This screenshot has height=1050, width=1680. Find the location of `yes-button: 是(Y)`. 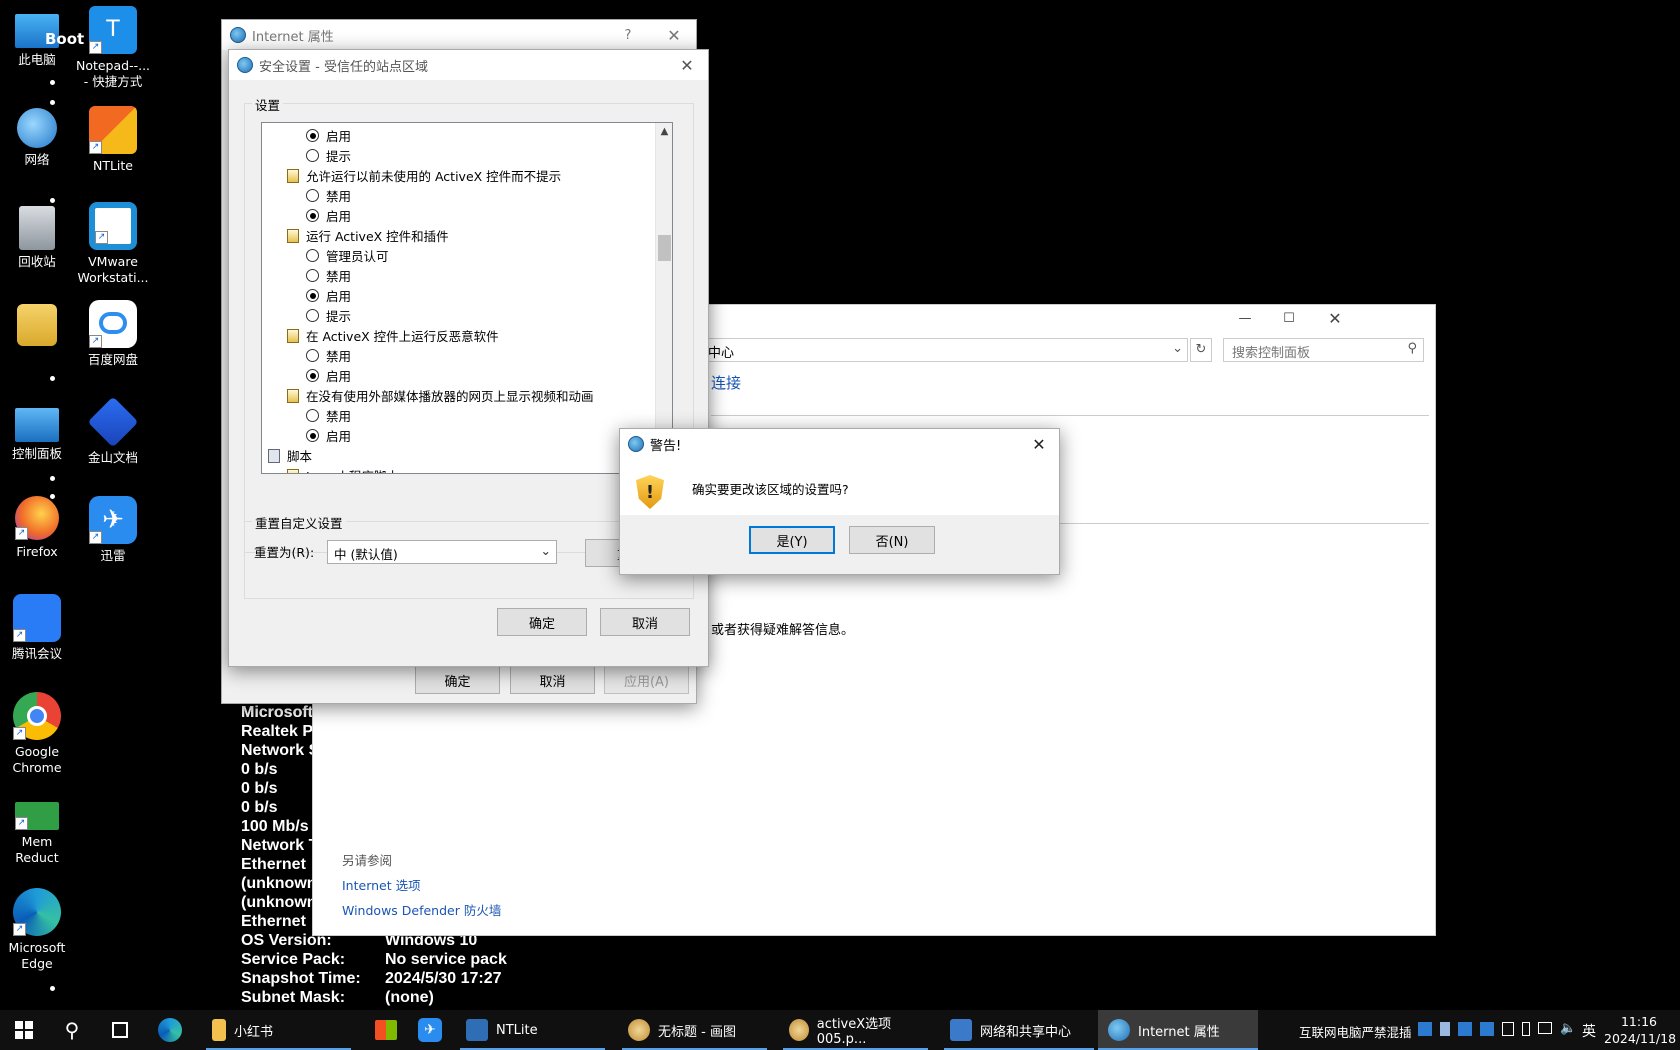

yes-button: 是(Y) is located at coordinates (792, 540).